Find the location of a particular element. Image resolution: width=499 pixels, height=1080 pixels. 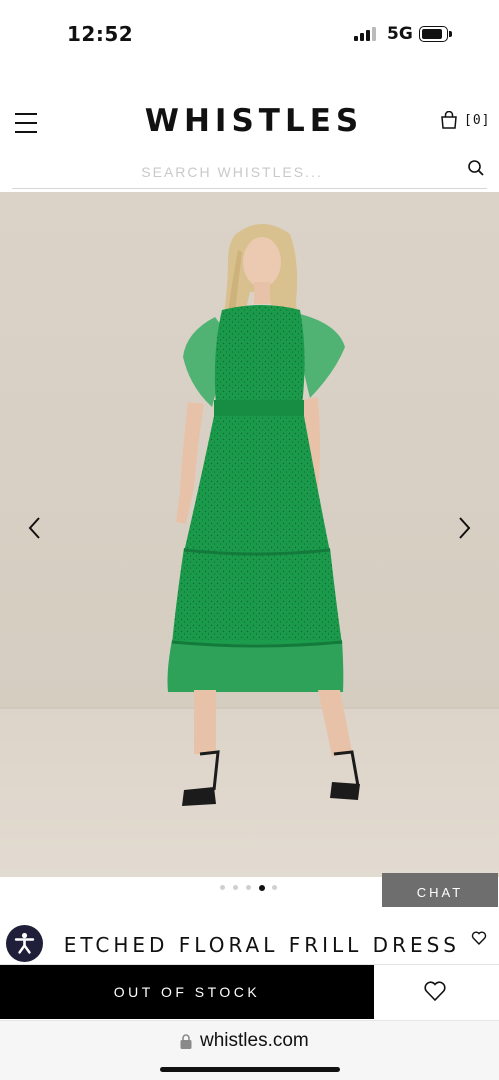

wishlist-button is located at coordinates (436, 992).